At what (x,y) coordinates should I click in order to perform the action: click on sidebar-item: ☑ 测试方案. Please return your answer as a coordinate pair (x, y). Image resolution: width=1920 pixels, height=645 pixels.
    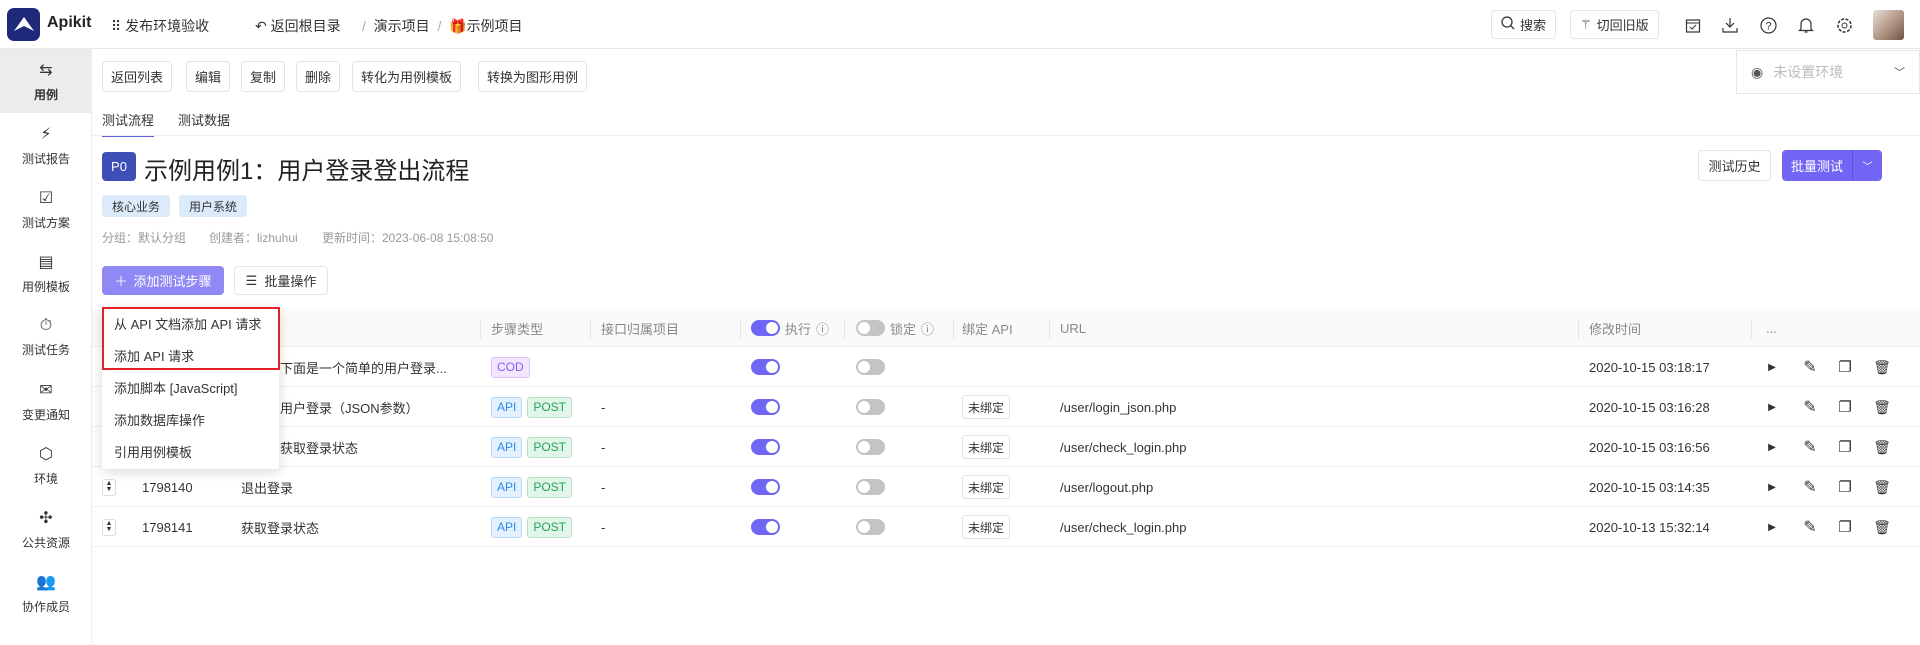
    Looking at the image, I should click on (46, 209).